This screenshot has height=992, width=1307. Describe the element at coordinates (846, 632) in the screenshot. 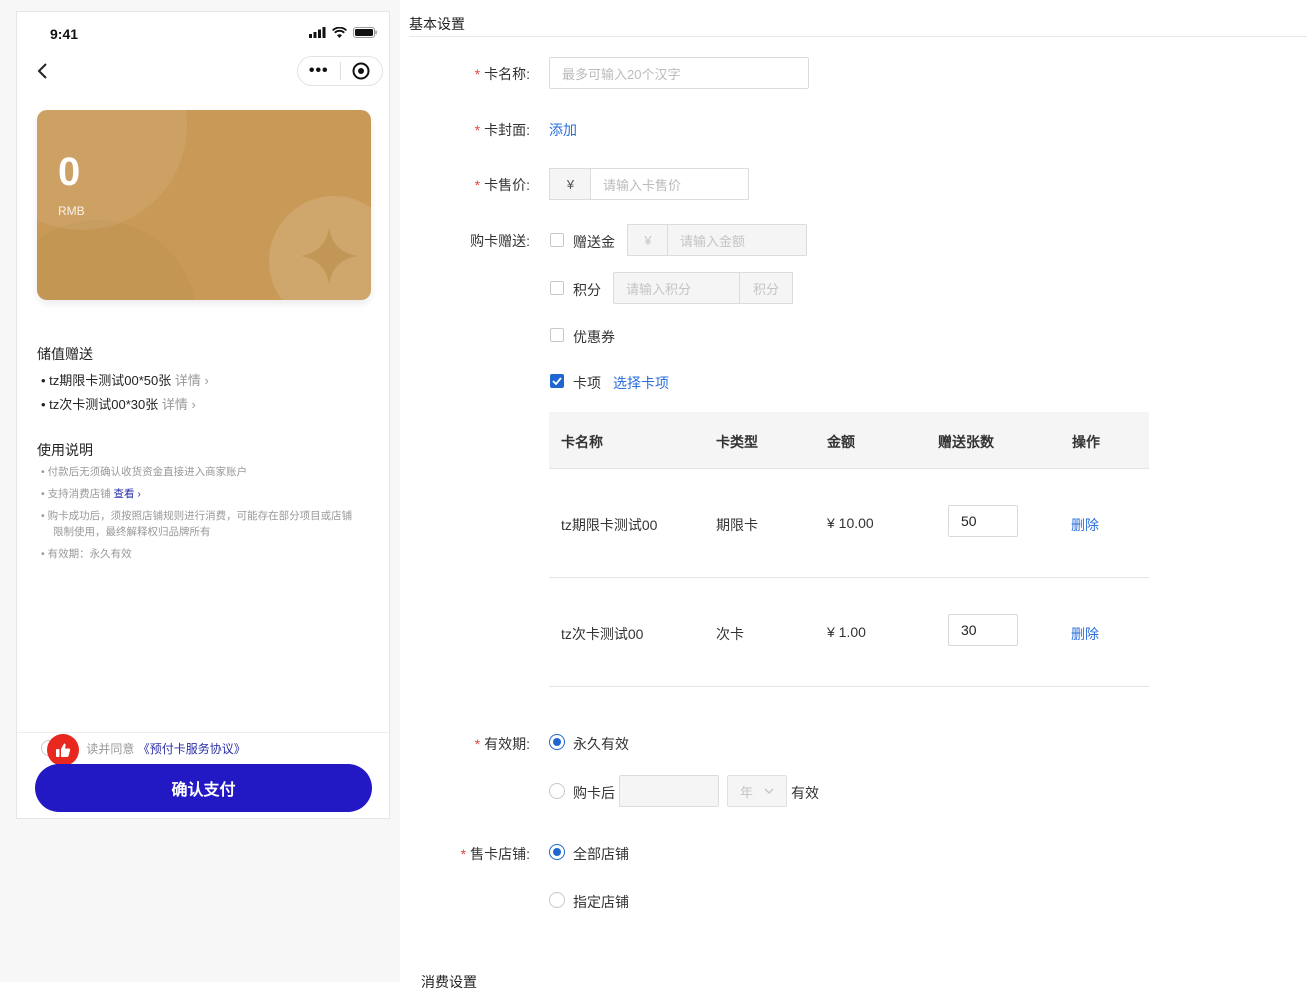

I see `row-amount: ¥ 1.00` at that location.